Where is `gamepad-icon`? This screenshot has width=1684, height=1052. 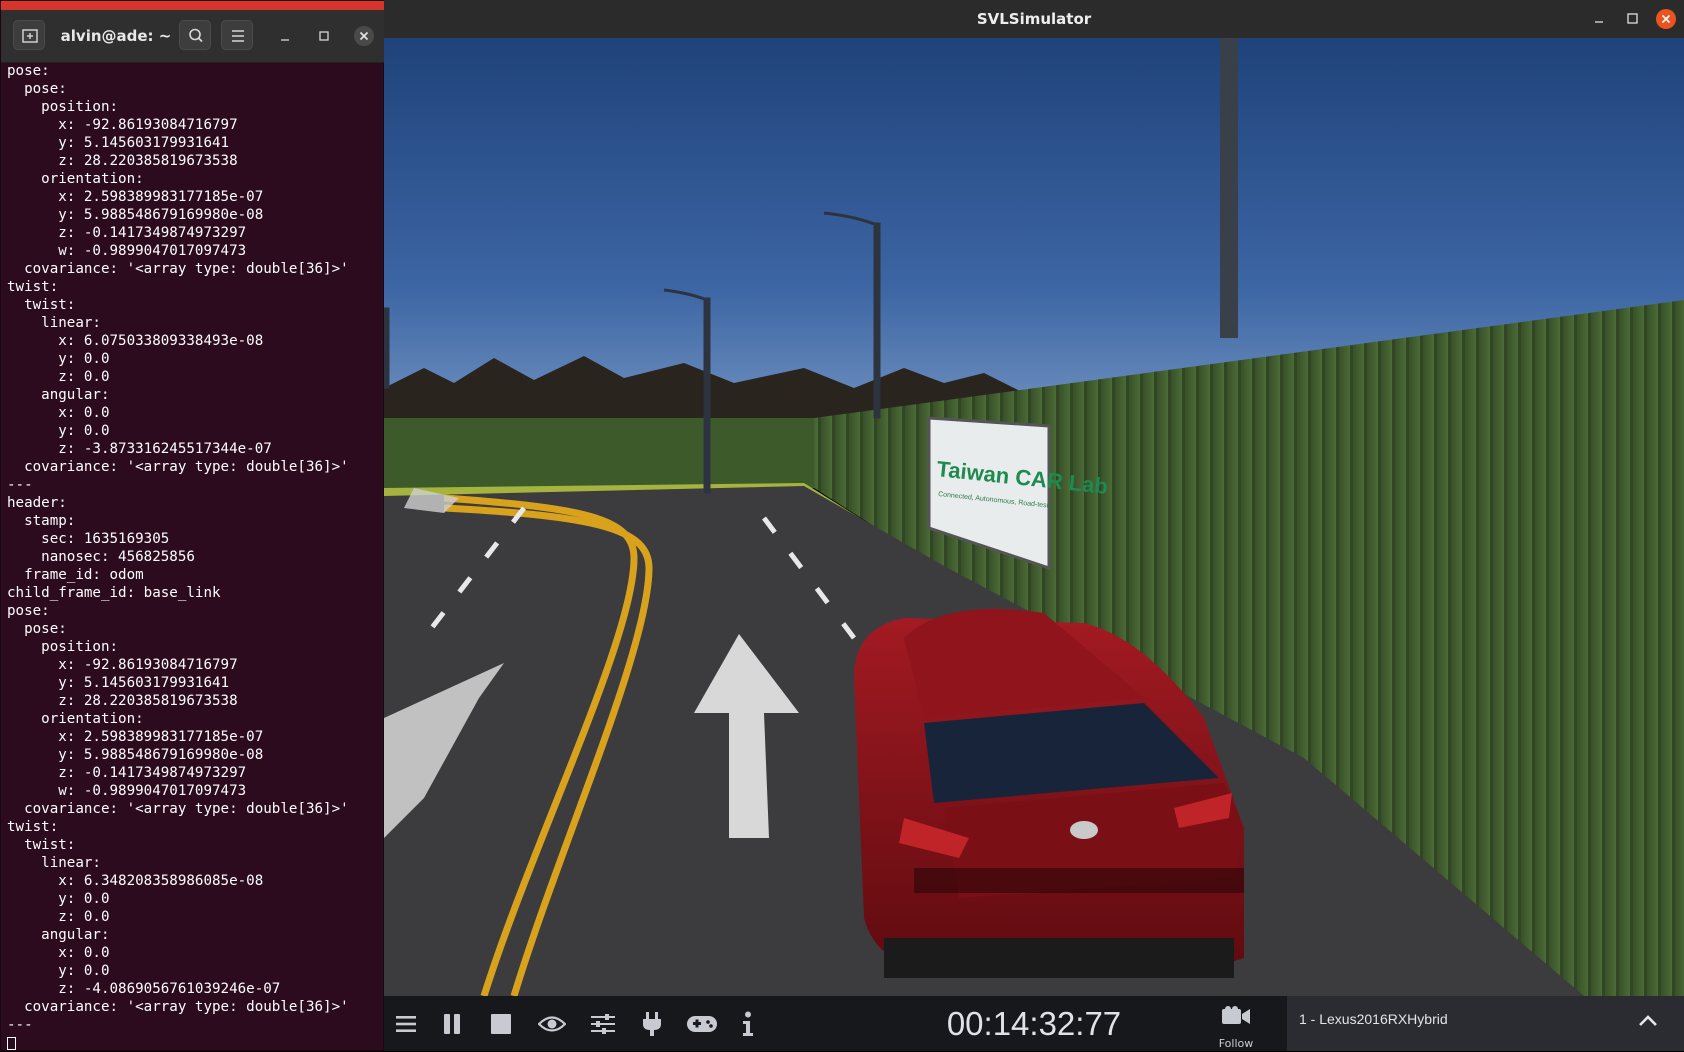
gamepad-icon is located at coordinates (702, 1023).